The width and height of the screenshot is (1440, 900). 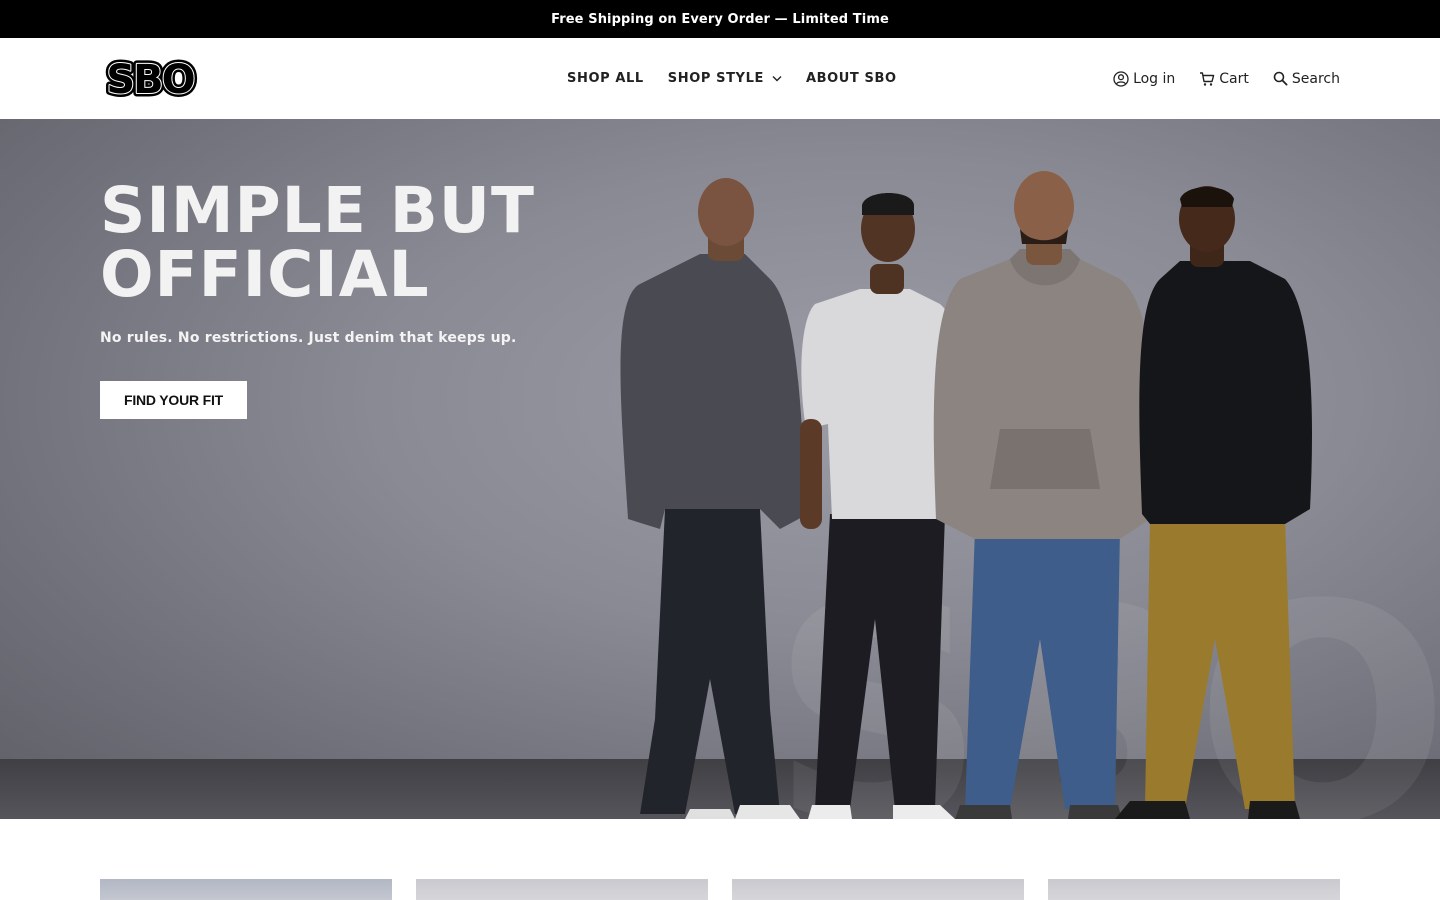 I want to click on nav-about-sbo: ABOUT SBO, so click(x=851, y=78).